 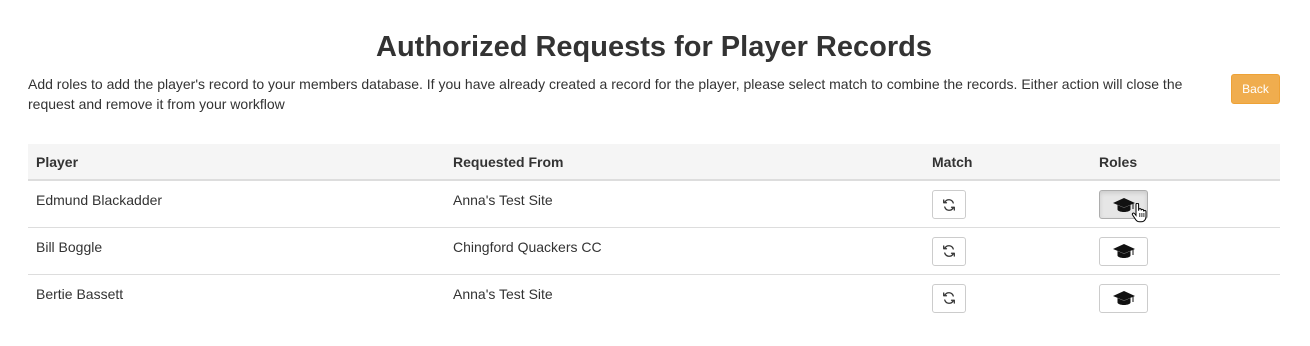 I want to click on column-header-player: Player, so click(x=236, y=162).